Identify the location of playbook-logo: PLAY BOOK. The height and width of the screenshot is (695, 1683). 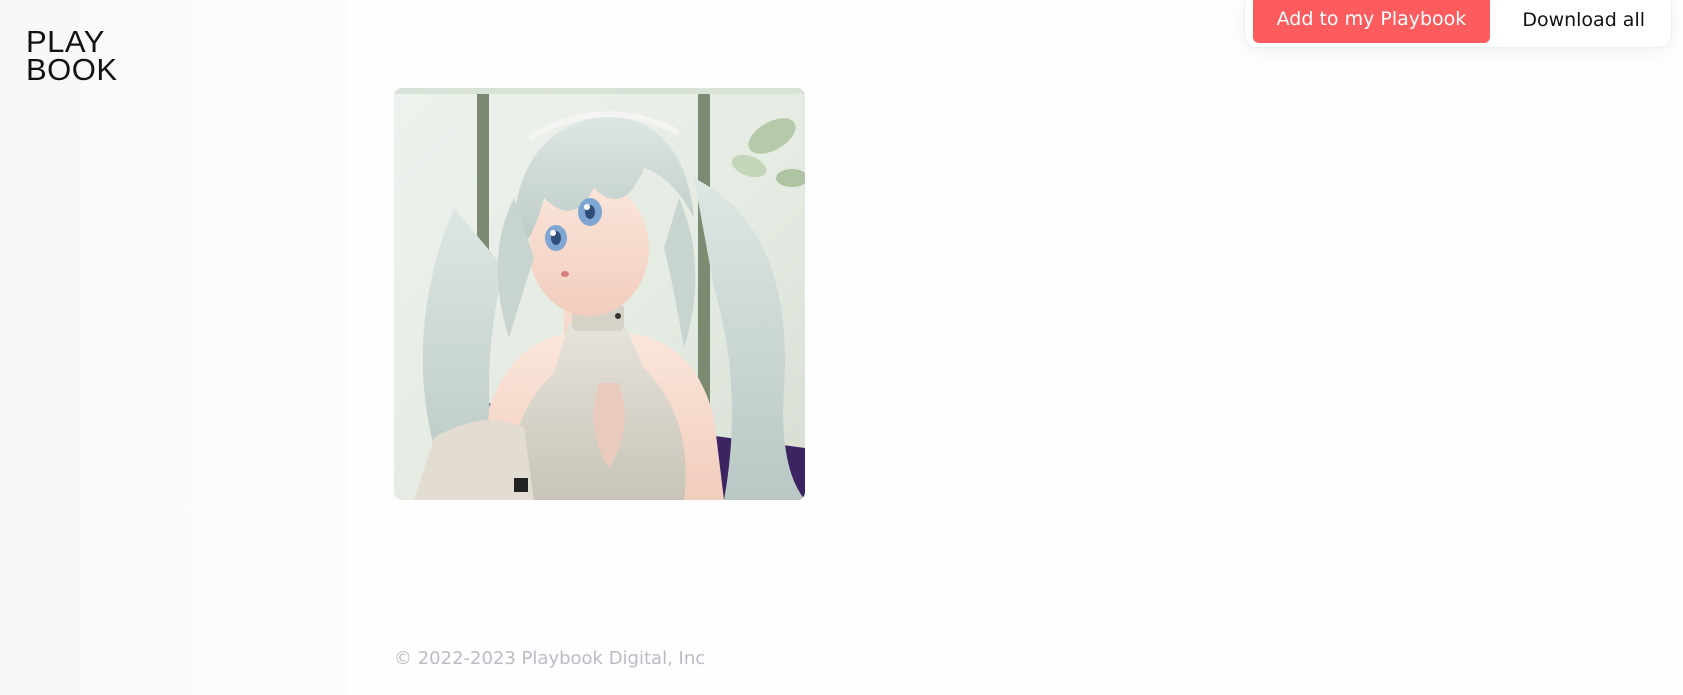
(72, 56).